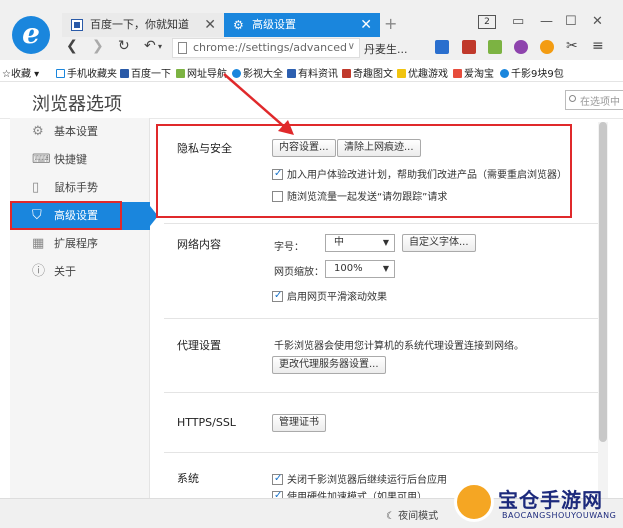 The image size is (623, 528). Describe the element at coordinates (359, 478) in the screenshot. I see `background-apps-checkbox: 关闭千影浏览器后继续运行后台应用` at that location.